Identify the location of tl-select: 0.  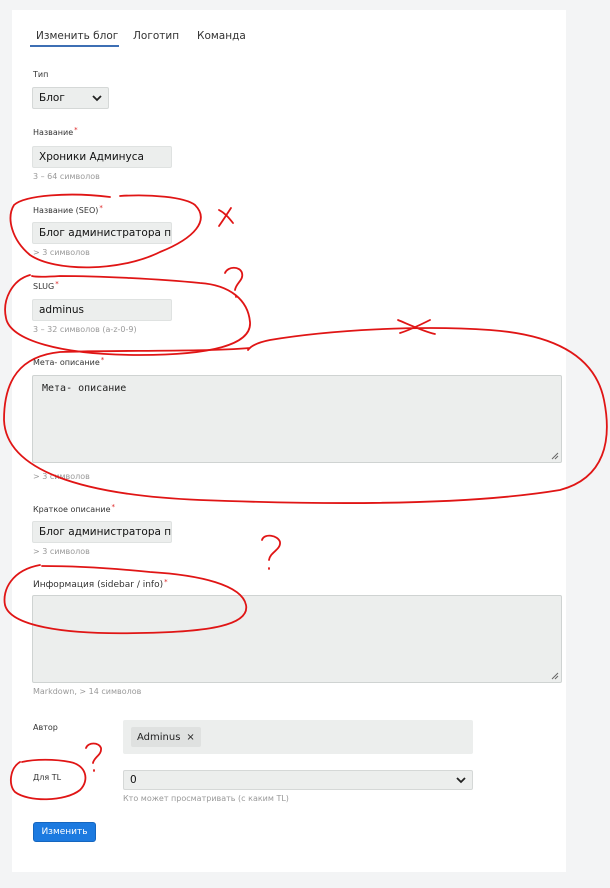
(298, 780).